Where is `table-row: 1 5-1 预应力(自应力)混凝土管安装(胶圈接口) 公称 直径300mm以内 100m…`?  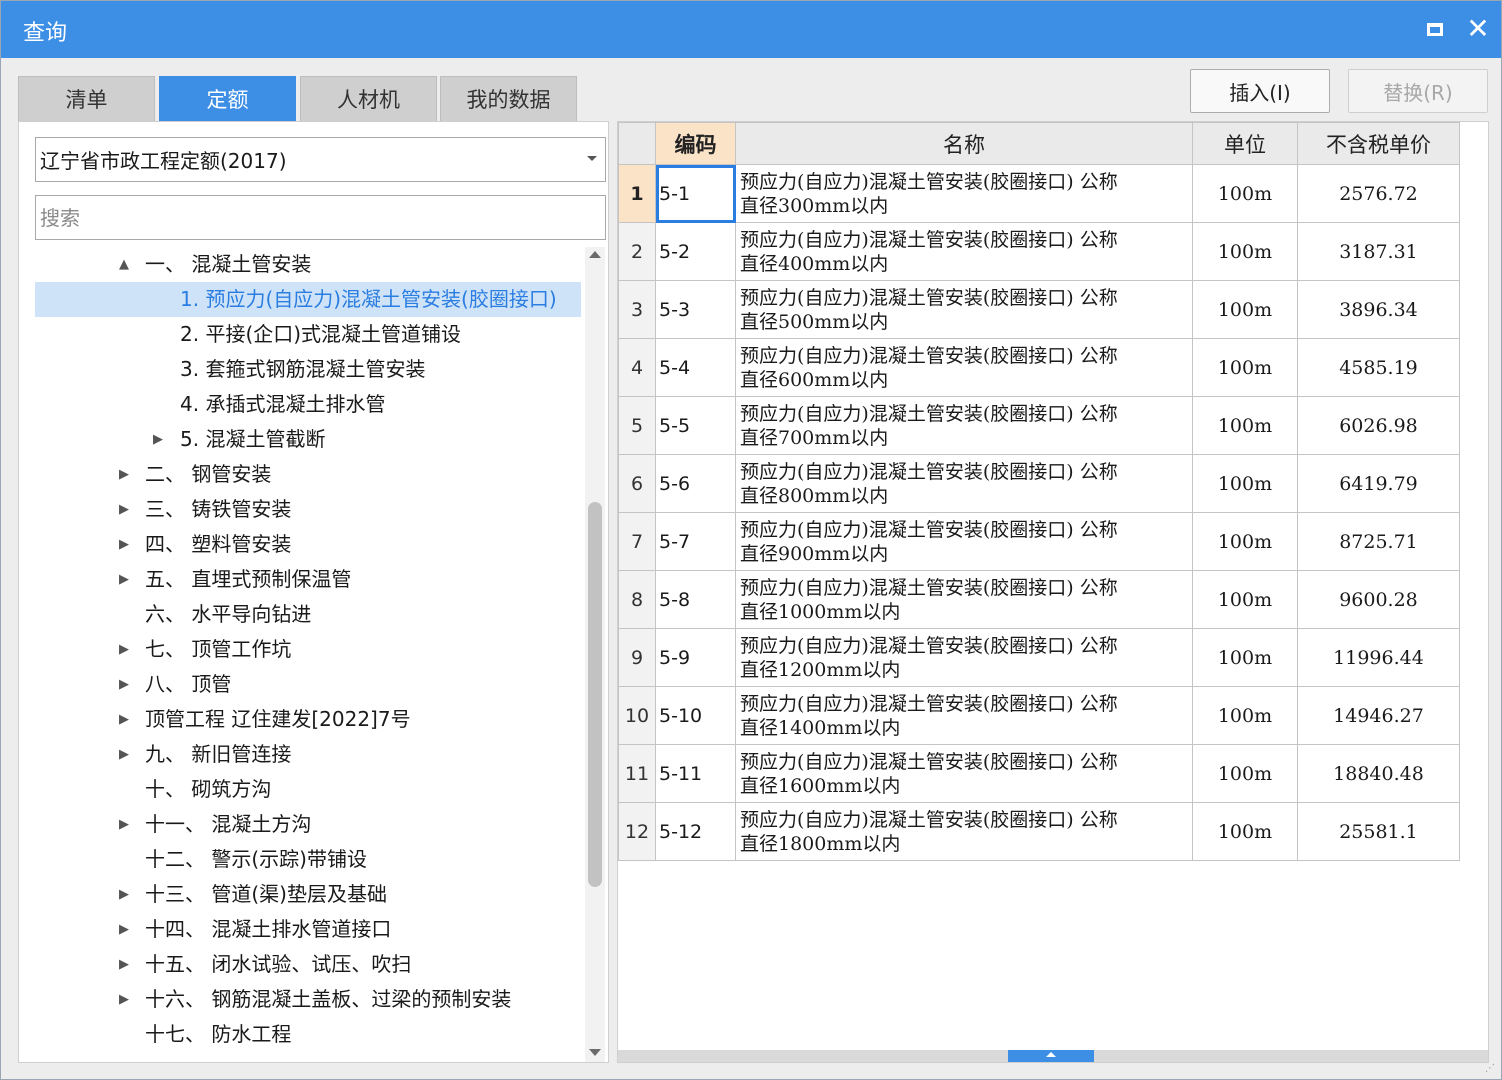 table-row: 1 5-1 预应力(自应力)混凝土管安装(胶圈接口) 公称 直径300mm以内 100m… is located at coordinates (1039, 193).